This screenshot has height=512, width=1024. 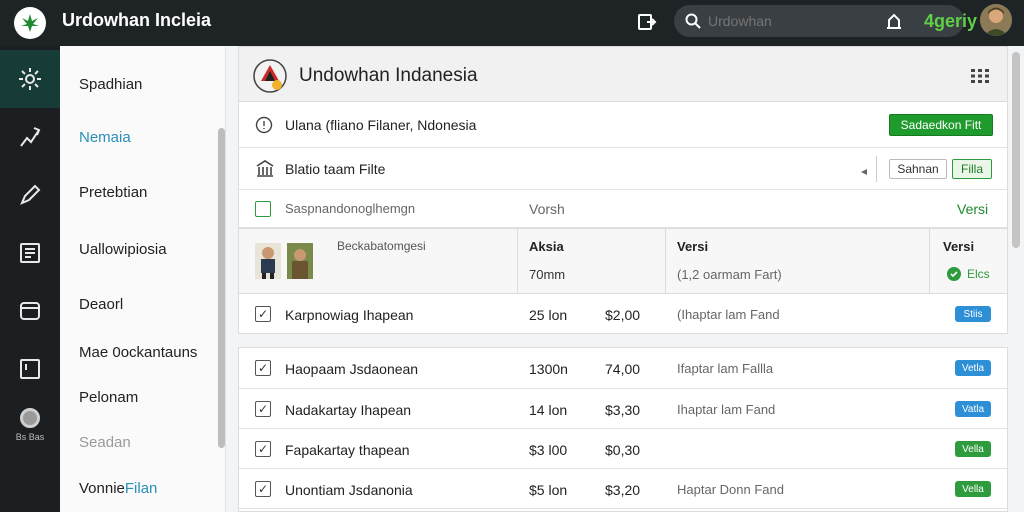 I want to click on sidebar-item-deaorl: Deaorl, so click(x=101, y=304).